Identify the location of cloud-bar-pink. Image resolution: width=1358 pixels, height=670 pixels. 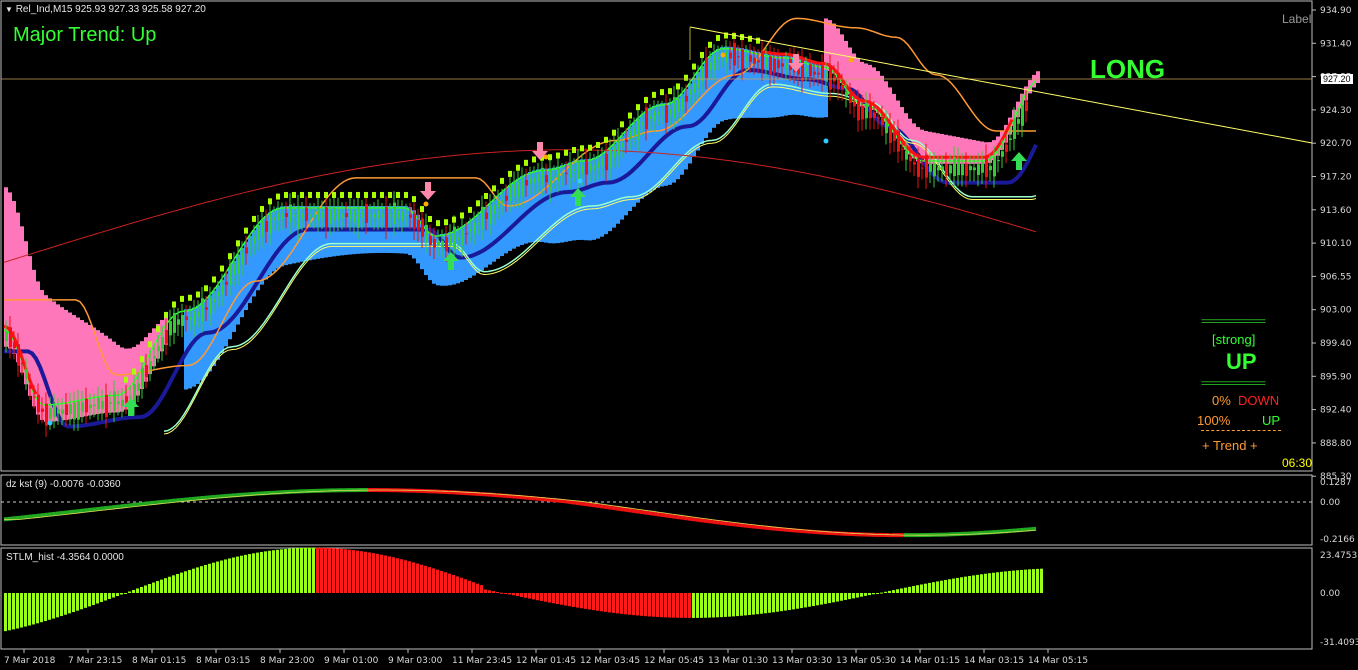
(14, 277).